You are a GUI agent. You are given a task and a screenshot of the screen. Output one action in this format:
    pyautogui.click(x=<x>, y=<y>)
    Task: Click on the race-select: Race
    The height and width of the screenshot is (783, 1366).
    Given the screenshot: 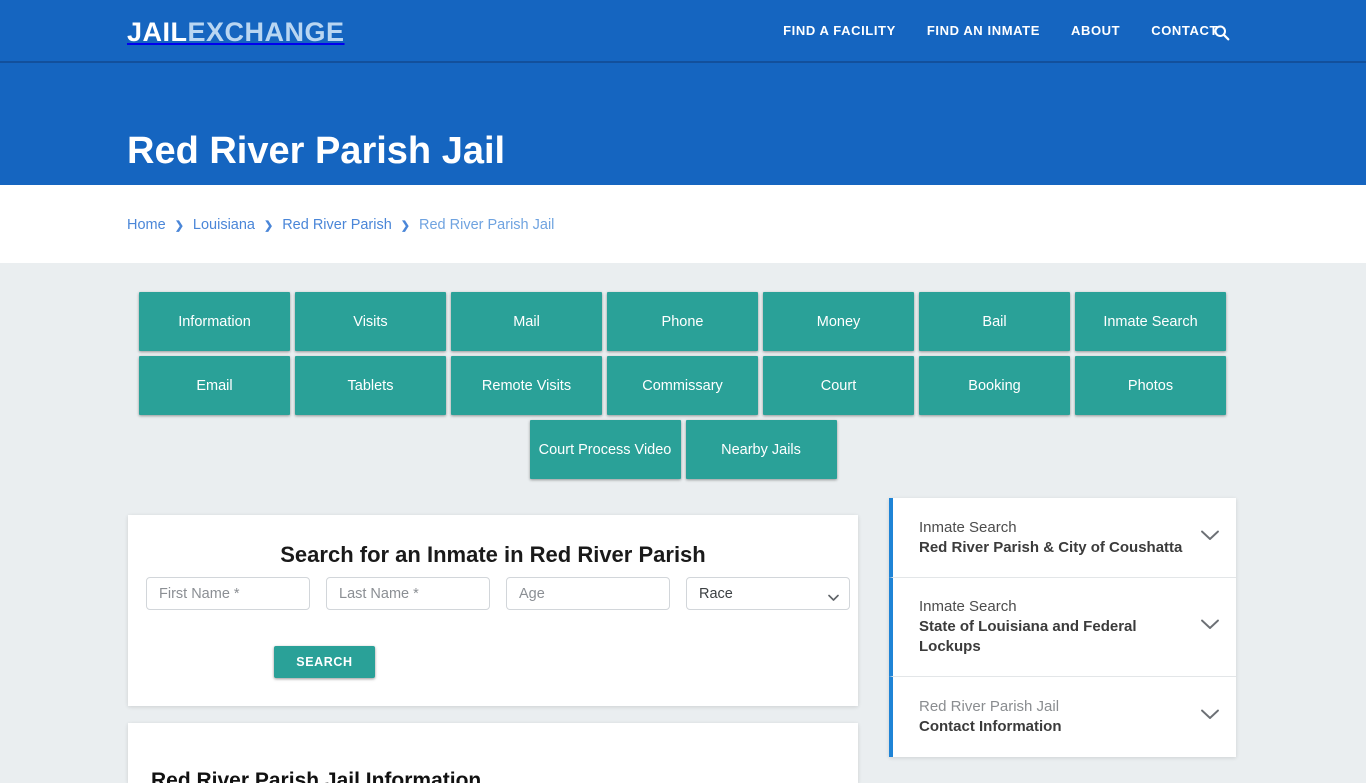 What is the action you would take?
    pyautogui.click(x=768, y=593)
    